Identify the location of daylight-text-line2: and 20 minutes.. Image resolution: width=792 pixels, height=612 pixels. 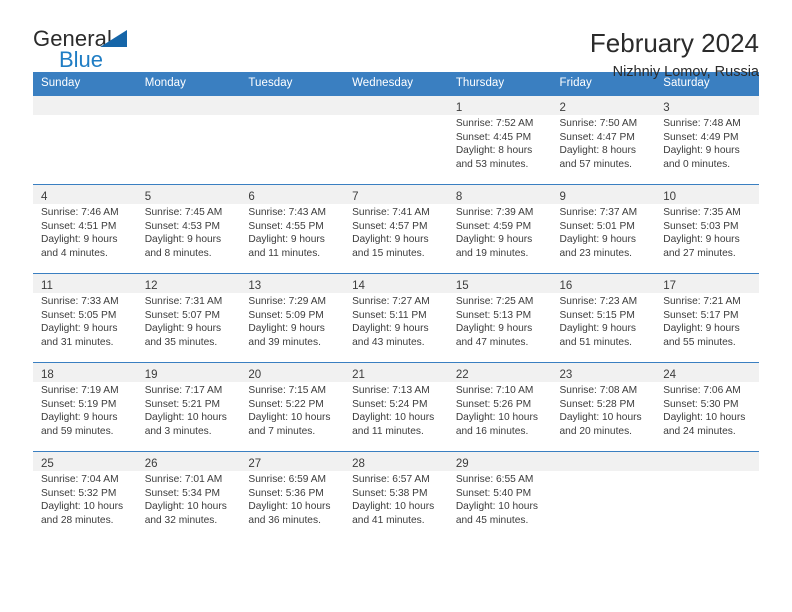
(596, 431).